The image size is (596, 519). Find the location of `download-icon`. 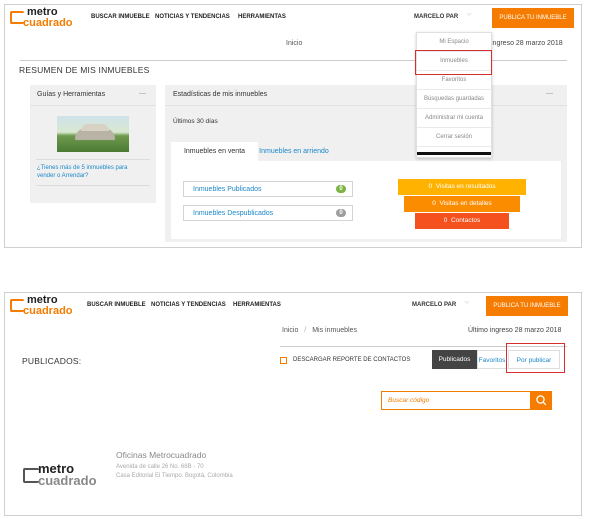

download-icon is located at coordinates (283, 360).